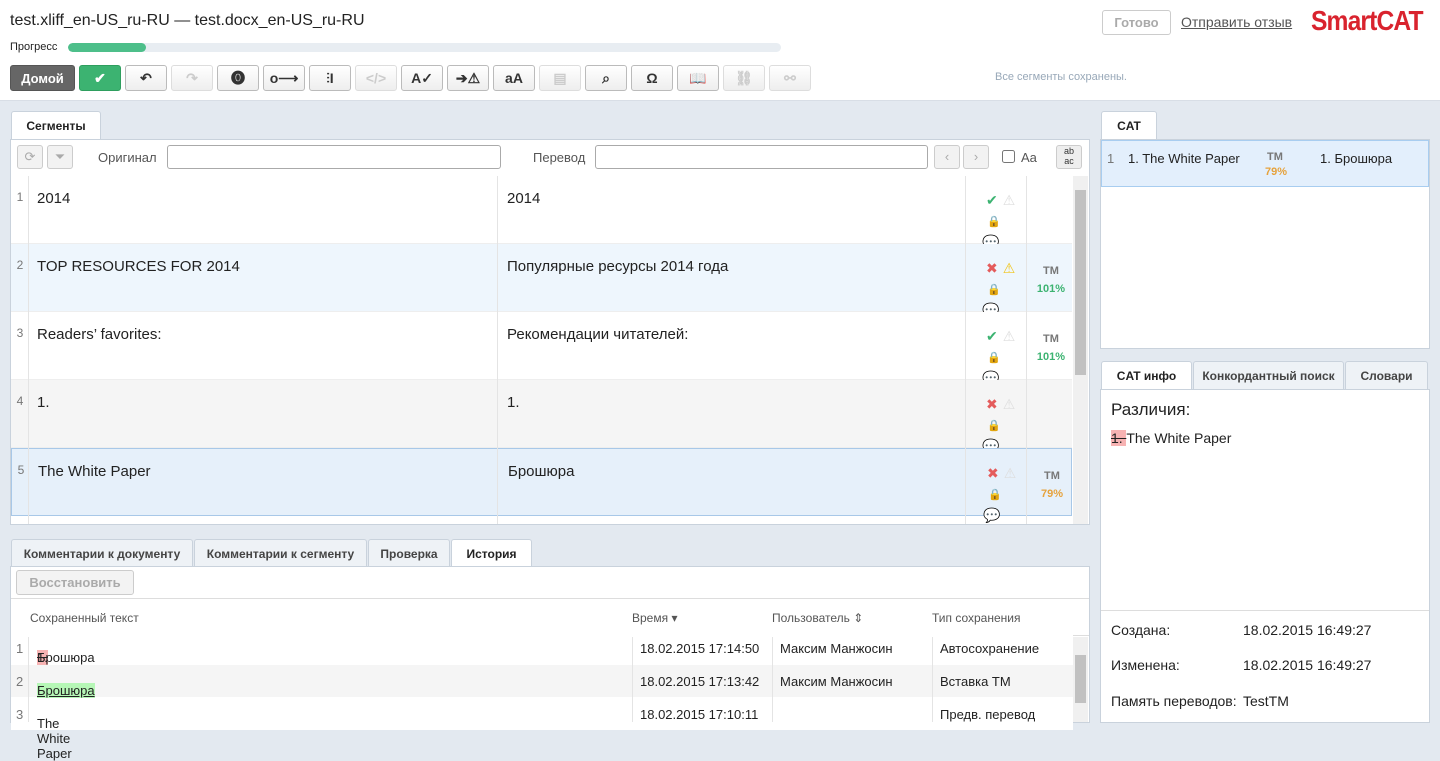  What do you see at coordinates (280, 553) in the screenshot?
I see `tab-segment-comments: Комментарии к сегменту` at bounding box center [280, 553].